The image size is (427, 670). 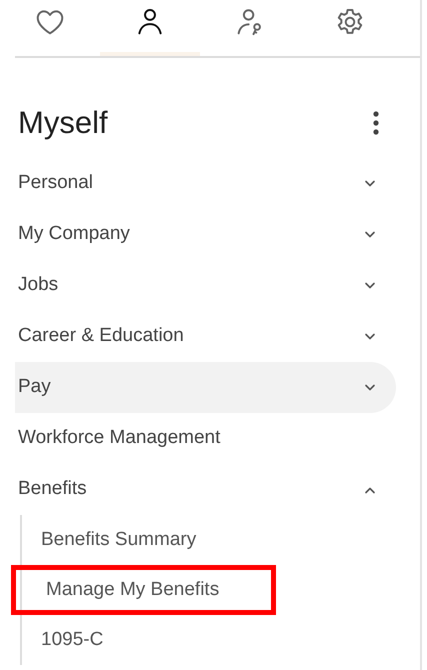 I want to click on menu-item: Workforce Management, so click(x=205, y=438).